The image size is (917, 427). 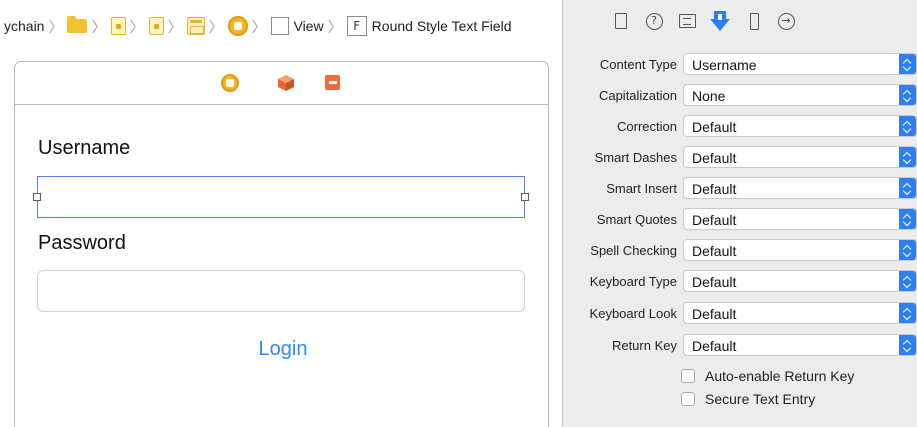 I want to click on size-inspector-tab, so click(x=754, y=21).